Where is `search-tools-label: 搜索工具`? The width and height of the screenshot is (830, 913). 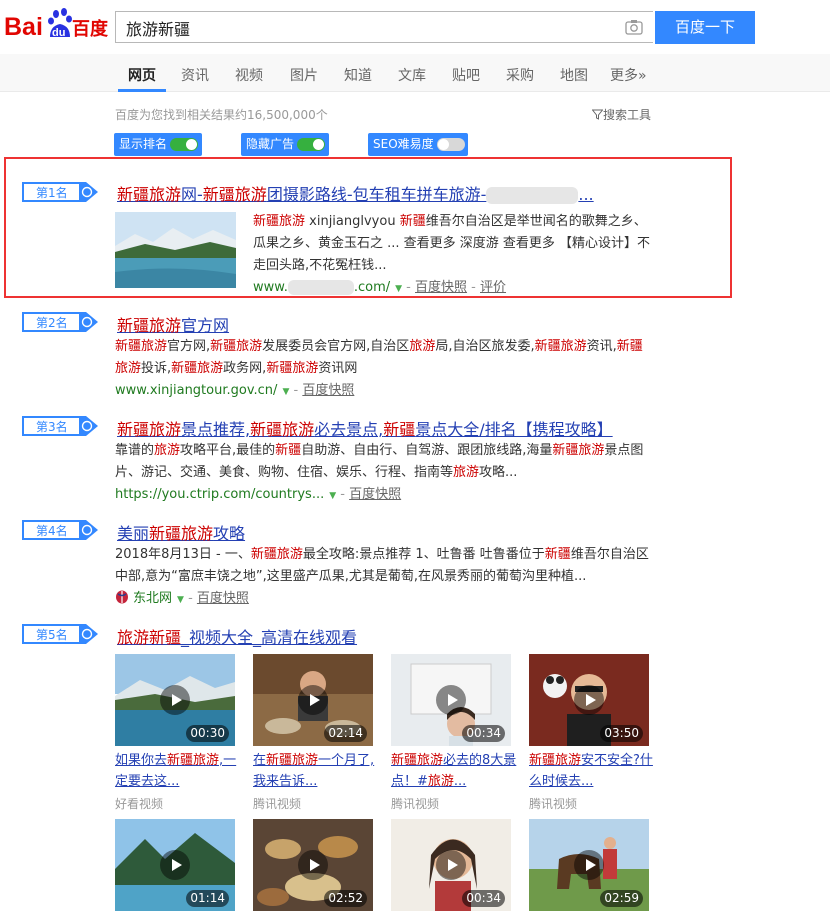 search-tools-label: 搜索工具 is located at coordinates (627, 115).